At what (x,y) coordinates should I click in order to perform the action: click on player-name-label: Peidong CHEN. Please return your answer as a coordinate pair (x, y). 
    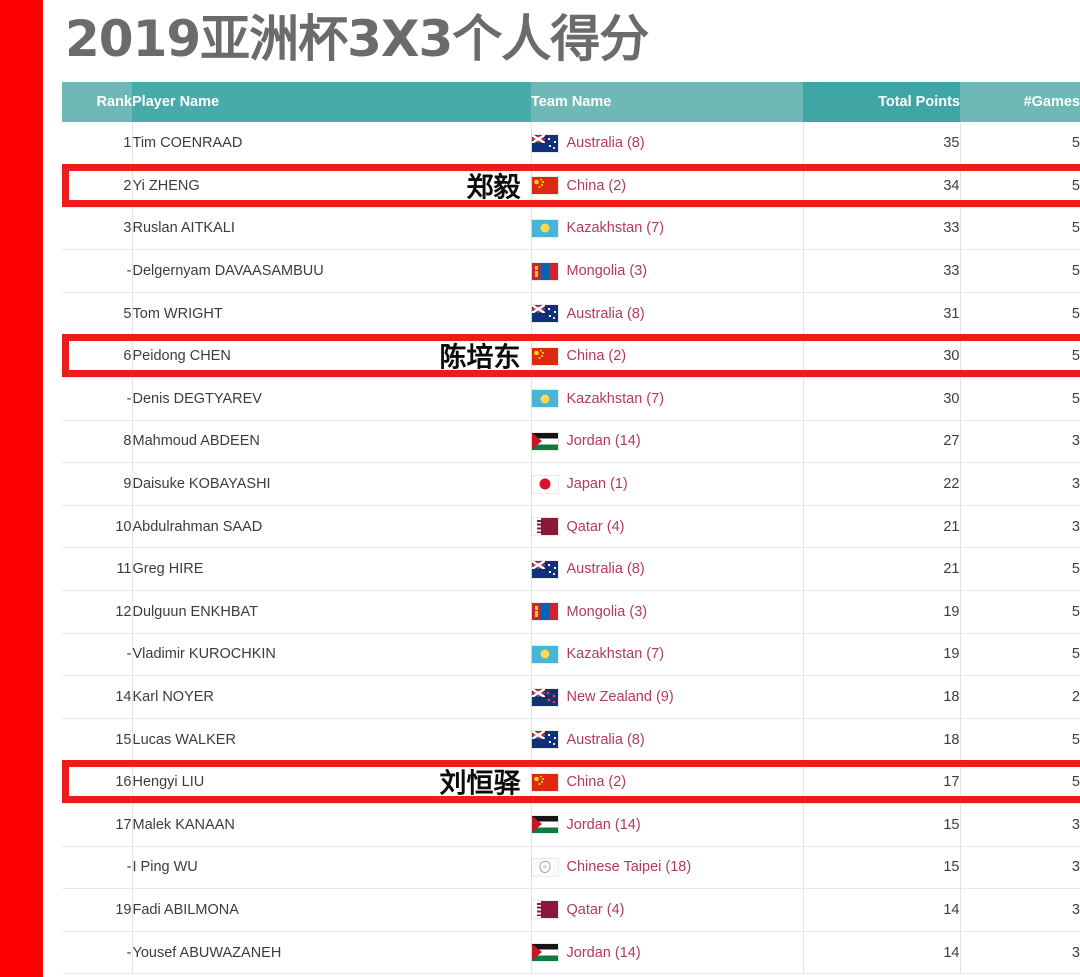
    Looking at the image, I should click on (181, 356).